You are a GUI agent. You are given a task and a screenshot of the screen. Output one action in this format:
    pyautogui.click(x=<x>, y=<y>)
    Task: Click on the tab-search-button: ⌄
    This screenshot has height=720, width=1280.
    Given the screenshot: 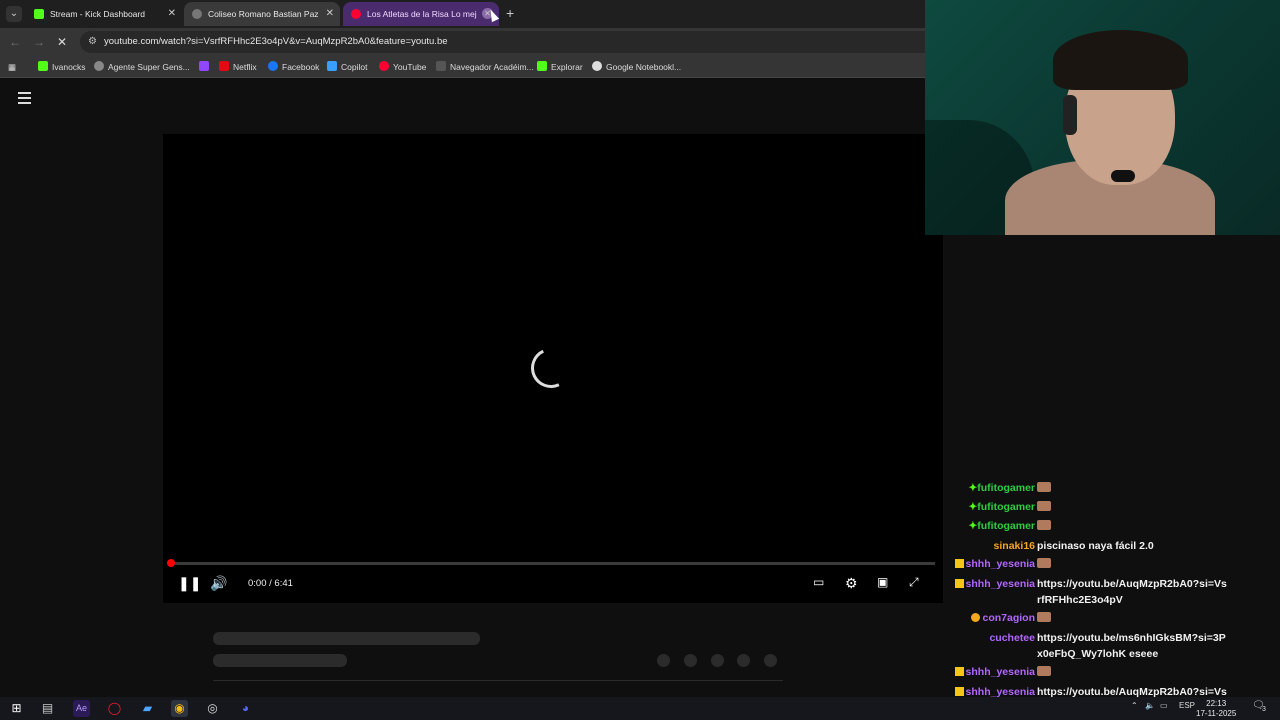 What is the action you would take?
    pyautogui.click(x=14, y=14)
    